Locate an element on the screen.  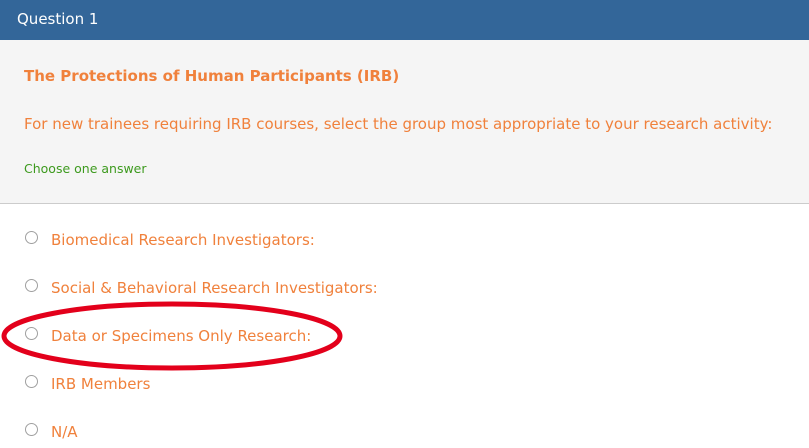
answer-hint: Choose one answer is located at coordinates (85, 168).